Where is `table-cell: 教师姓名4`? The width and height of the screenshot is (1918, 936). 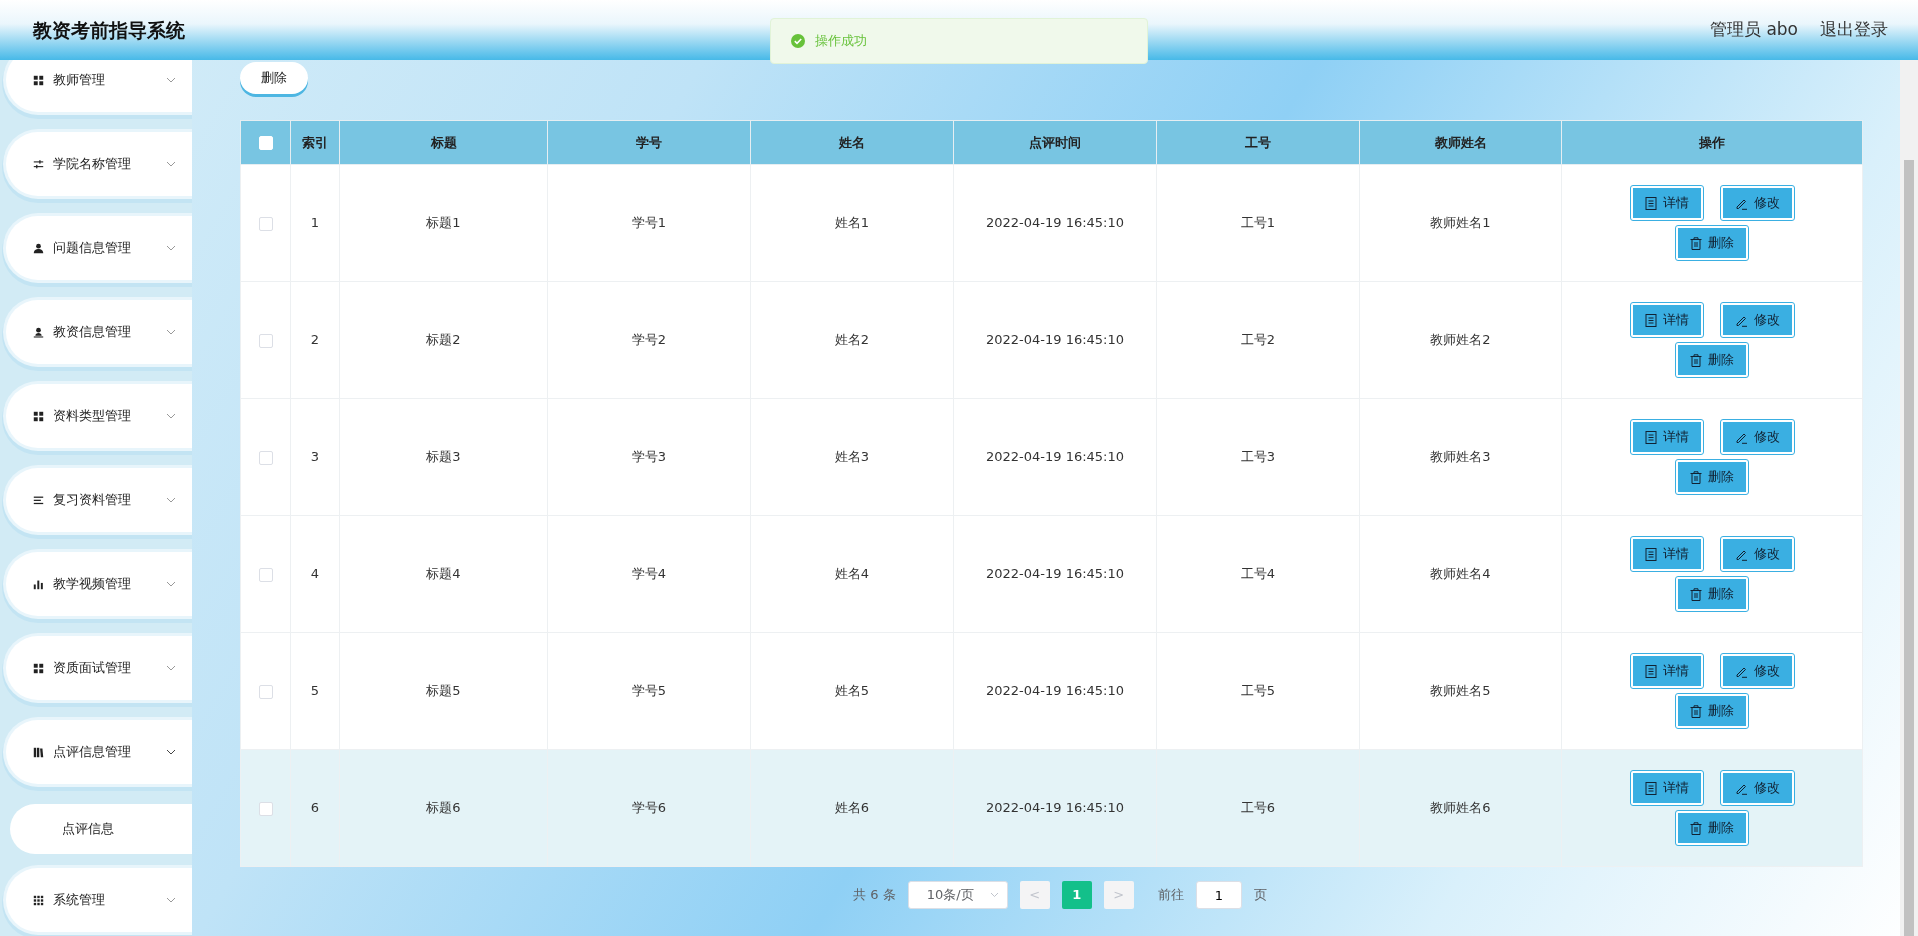
table-cell: 教师姓名4 is located at coordinates (1460, 574).